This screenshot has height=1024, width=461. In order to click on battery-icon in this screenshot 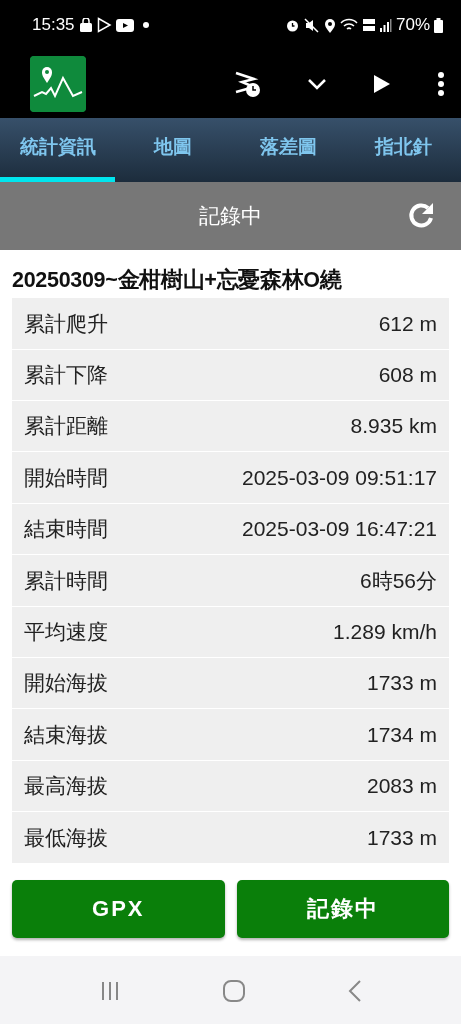, I will do `click(438, 25)`.